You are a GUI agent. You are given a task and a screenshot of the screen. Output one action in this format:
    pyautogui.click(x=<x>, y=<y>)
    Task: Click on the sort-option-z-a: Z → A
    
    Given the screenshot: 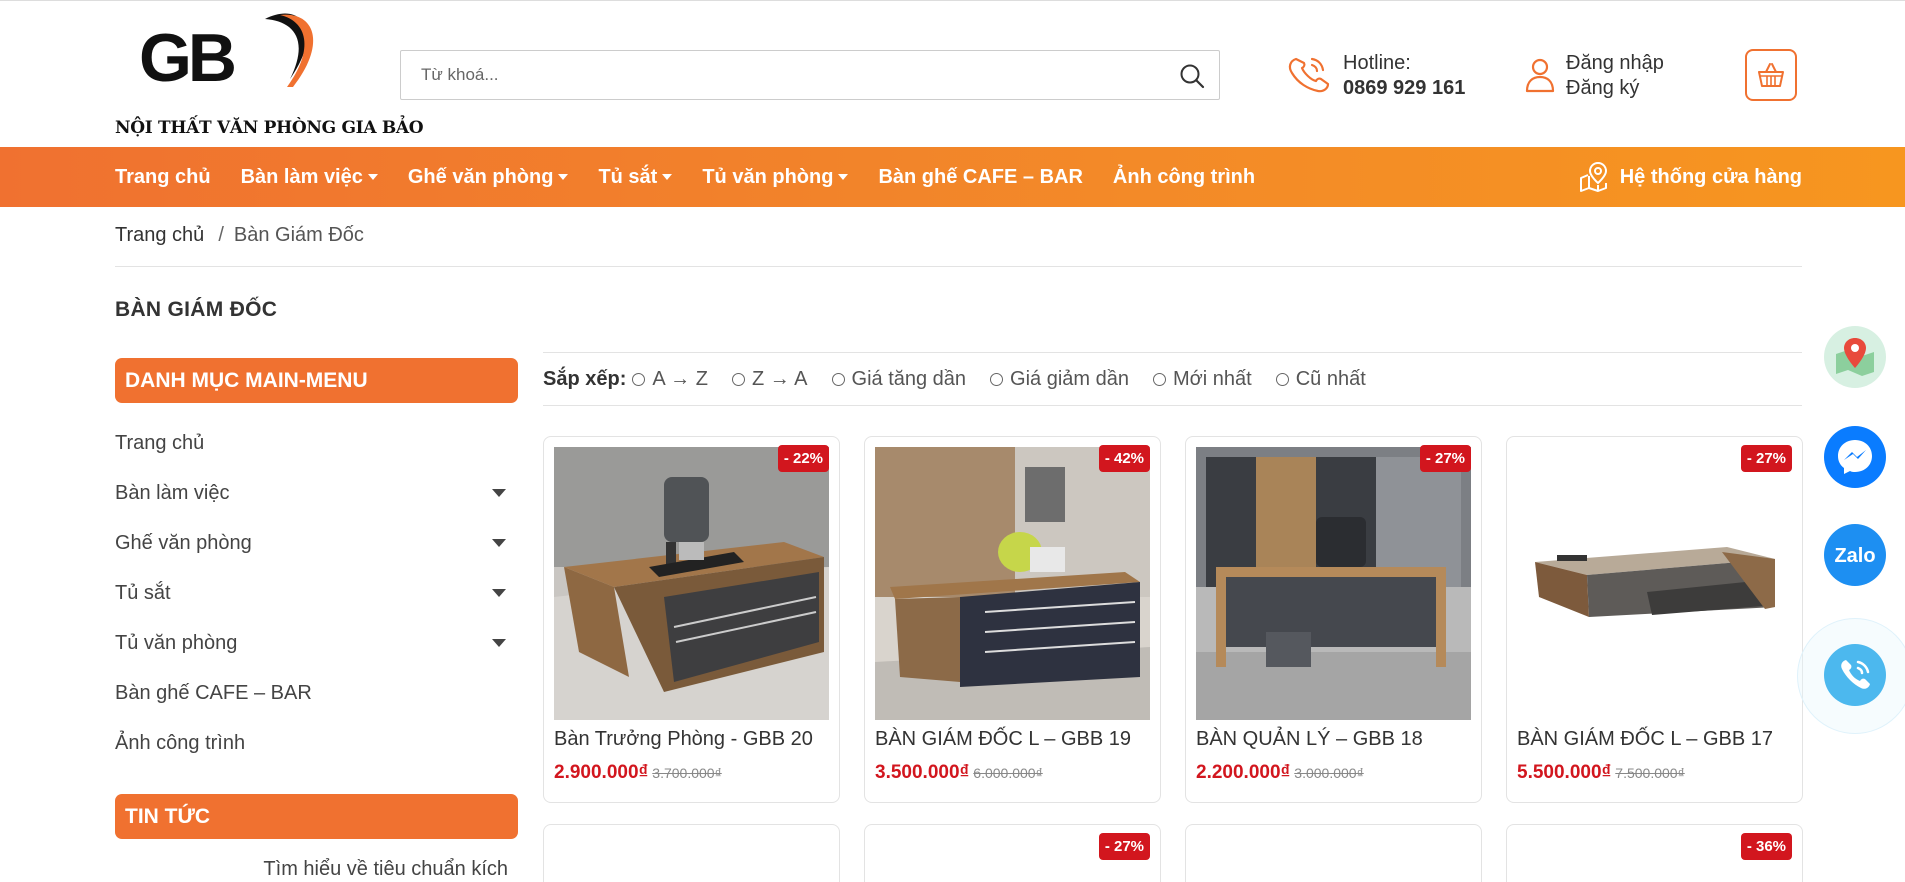 What is the action you would take?
    pyautogui.click(x=769, y=379)
    